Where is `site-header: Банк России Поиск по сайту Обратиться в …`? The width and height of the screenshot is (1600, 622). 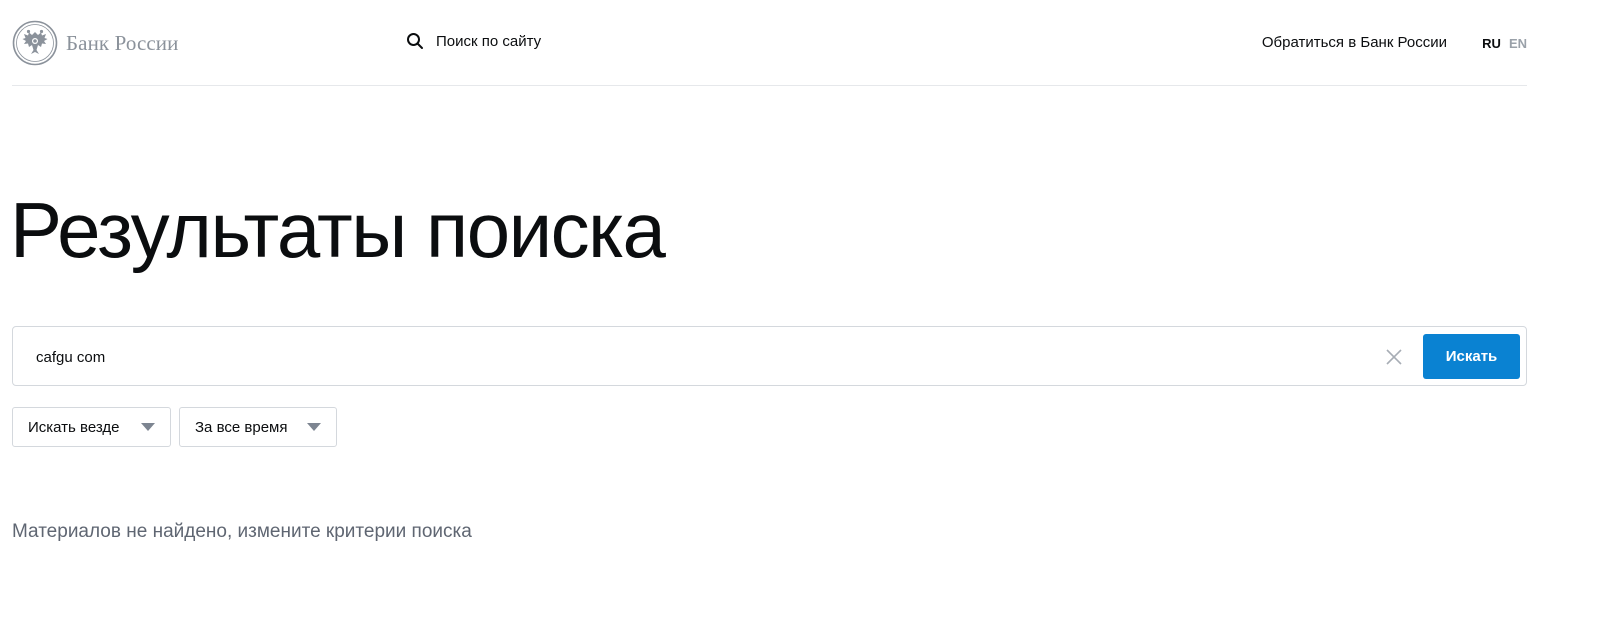
site-header: Банк России Поиск по сайту Обратиться в … is located at coordinates (769, 43).